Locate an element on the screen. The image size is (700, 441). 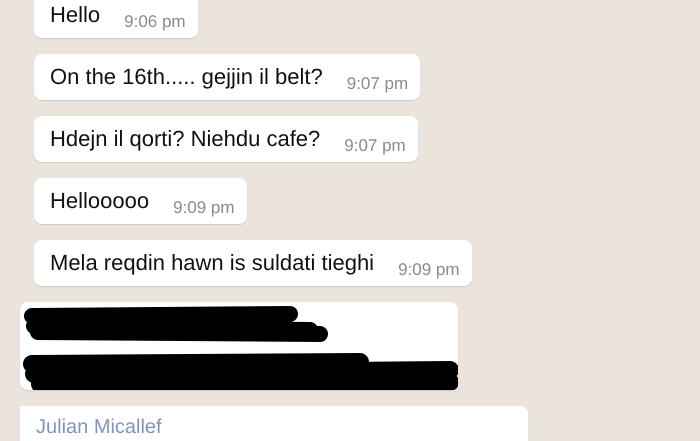
sender-name: Julian Micallef is located at coordinates (99, 427).